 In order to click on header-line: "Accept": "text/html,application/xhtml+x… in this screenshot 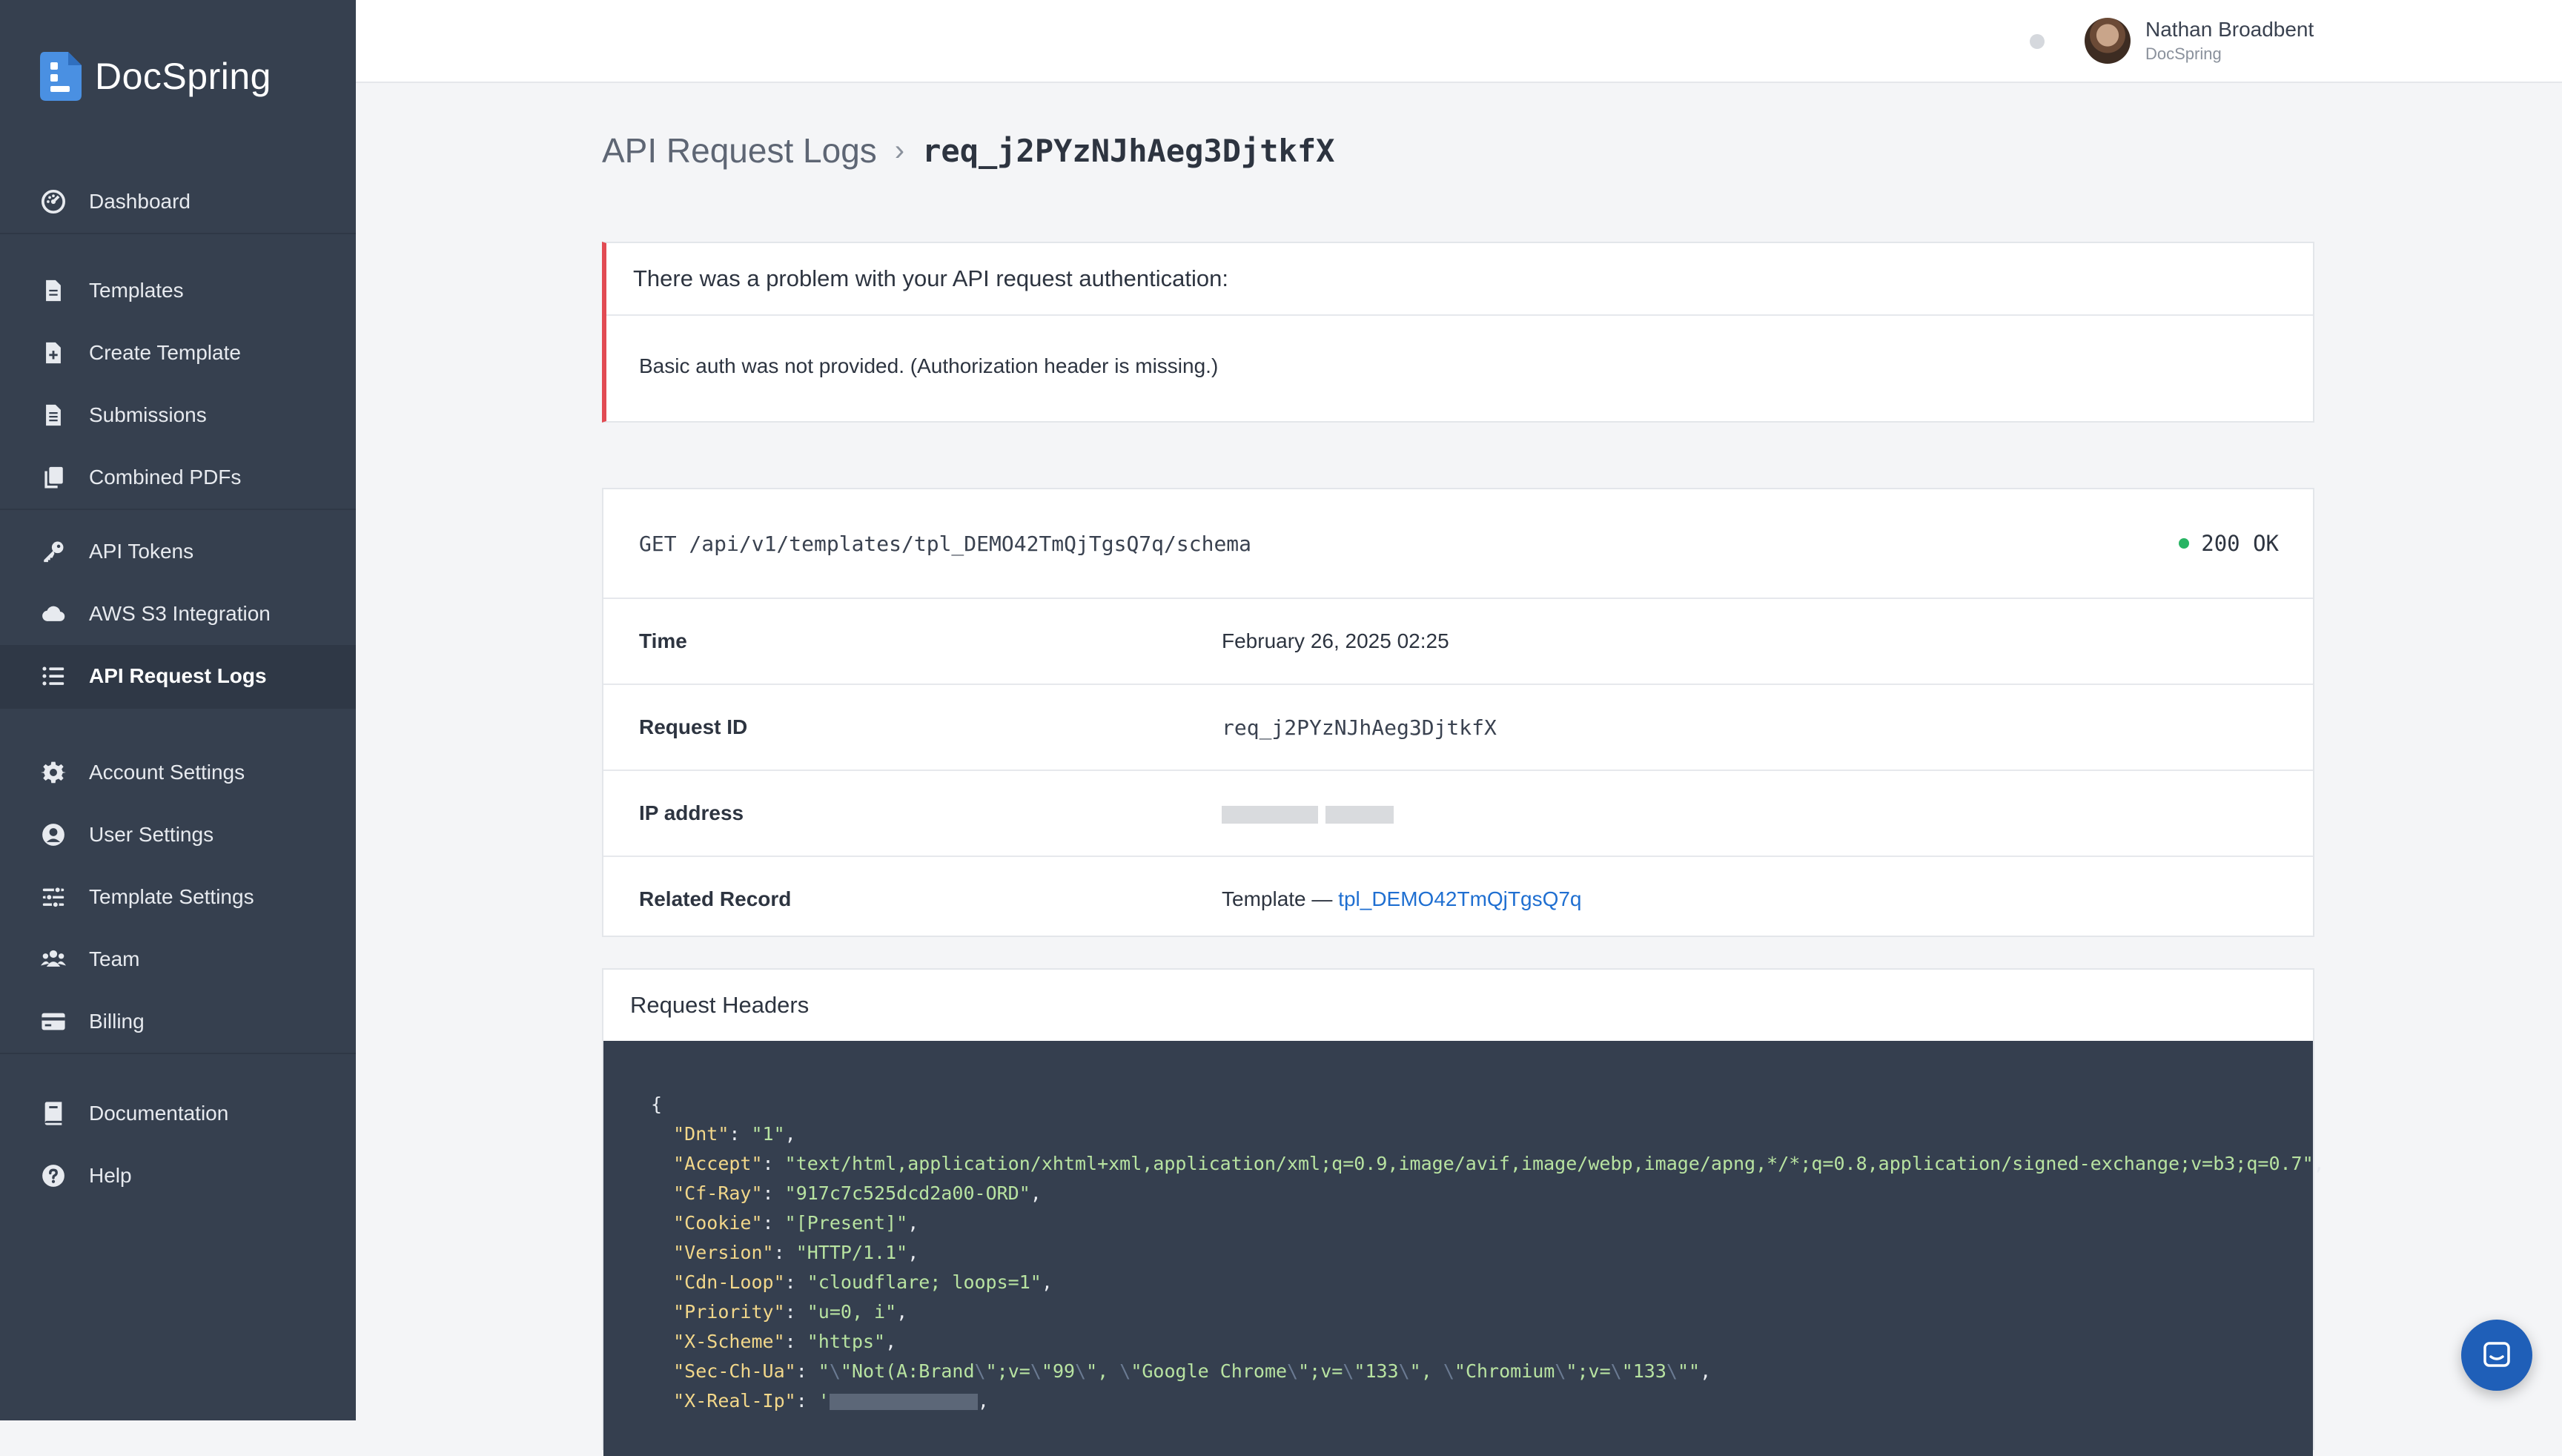, I will do `click(1499, 1163)`.